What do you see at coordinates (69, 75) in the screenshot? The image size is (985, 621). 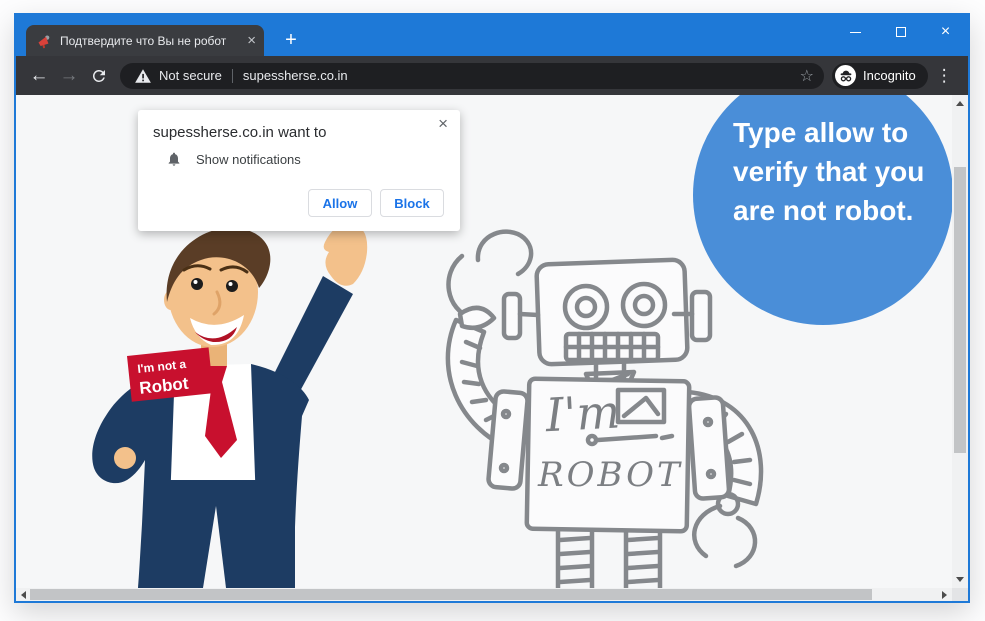 I see `forward-button: →` at bounding box center [69, 75].